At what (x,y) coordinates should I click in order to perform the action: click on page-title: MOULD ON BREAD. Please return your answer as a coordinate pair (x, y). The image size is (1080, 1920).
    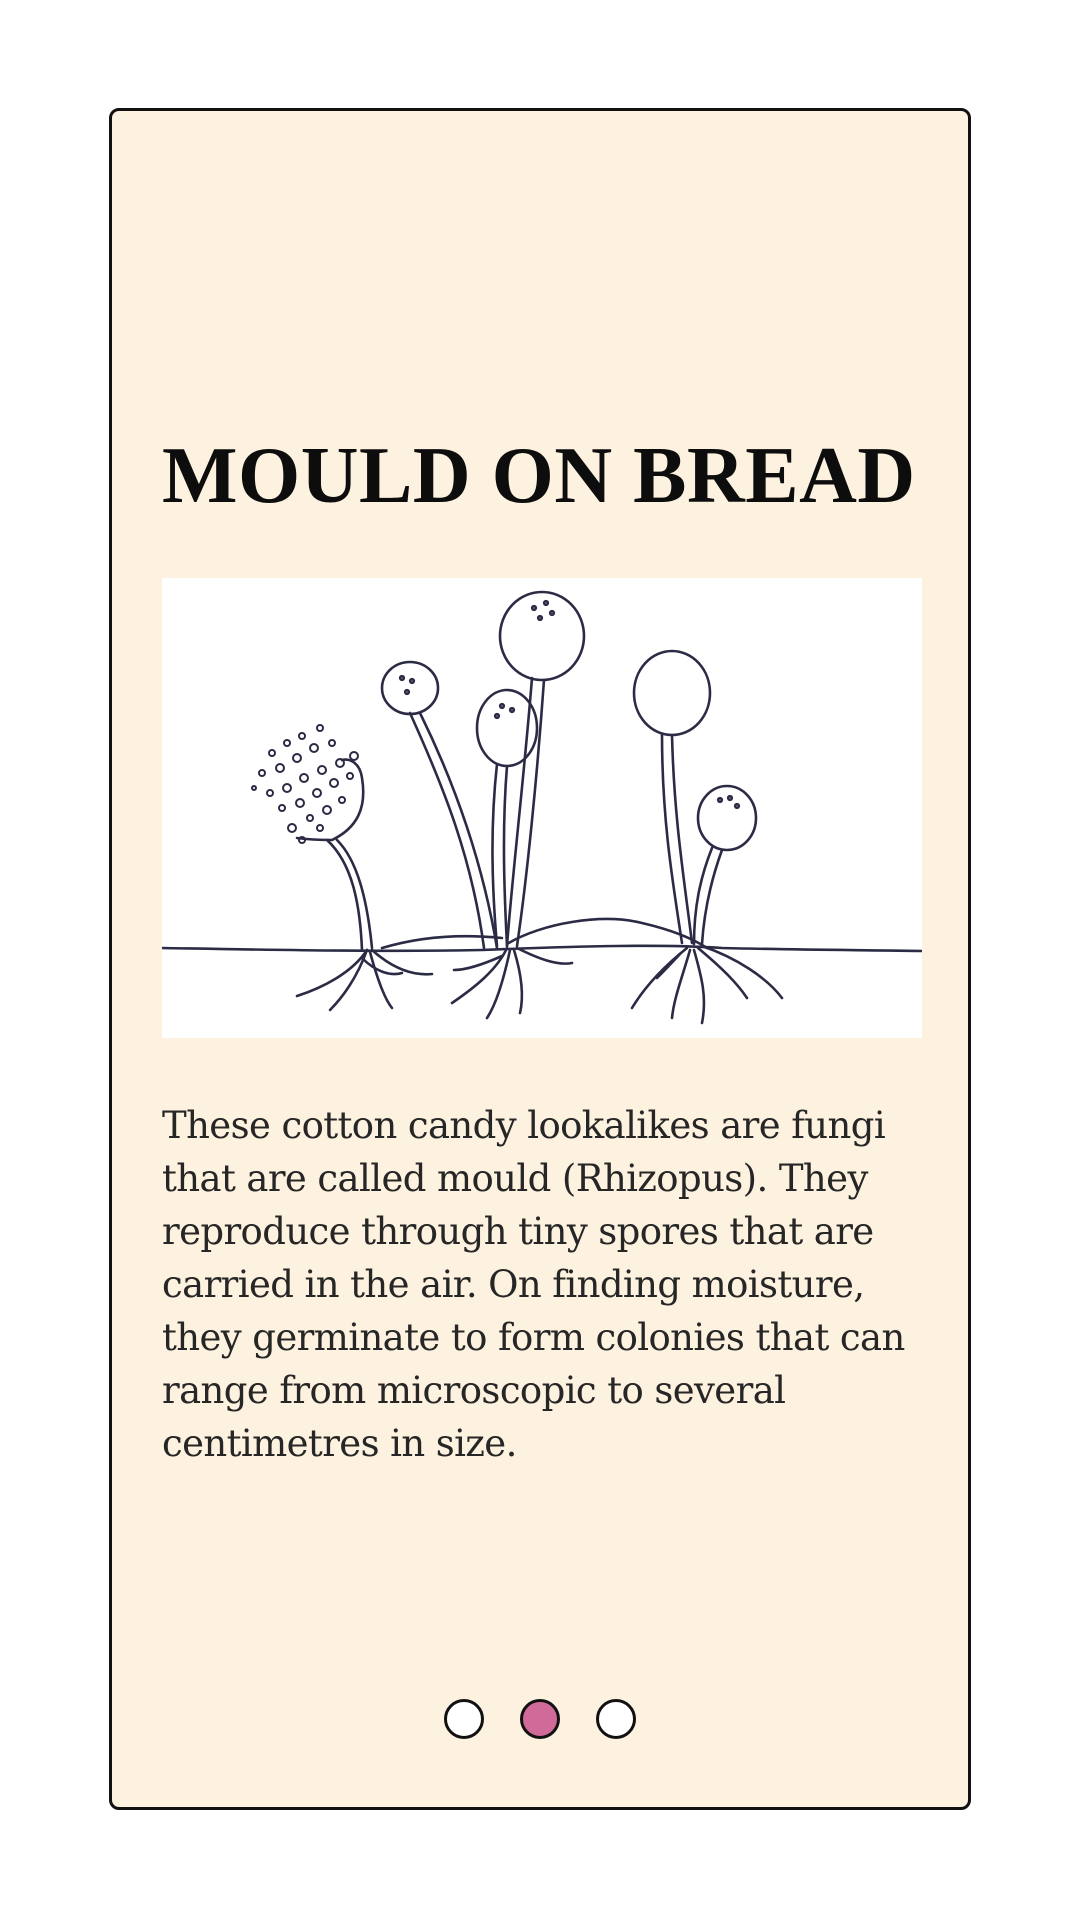
    Looking at the image, I should click on (539, 476).